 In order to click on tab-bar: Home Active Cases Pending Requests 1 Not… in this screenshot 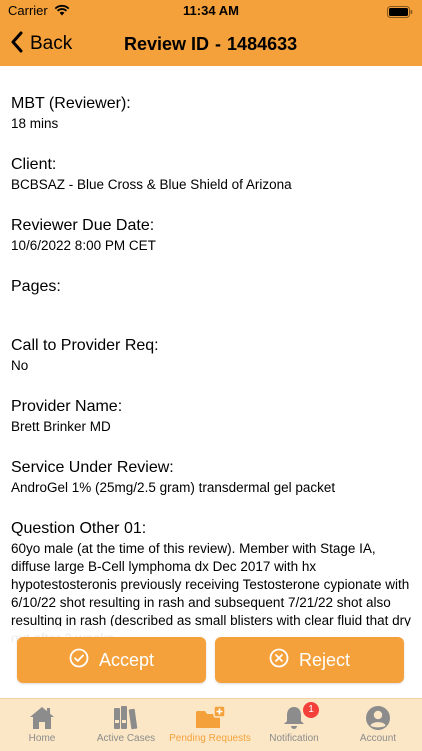, I will do `click(211, 724)`.